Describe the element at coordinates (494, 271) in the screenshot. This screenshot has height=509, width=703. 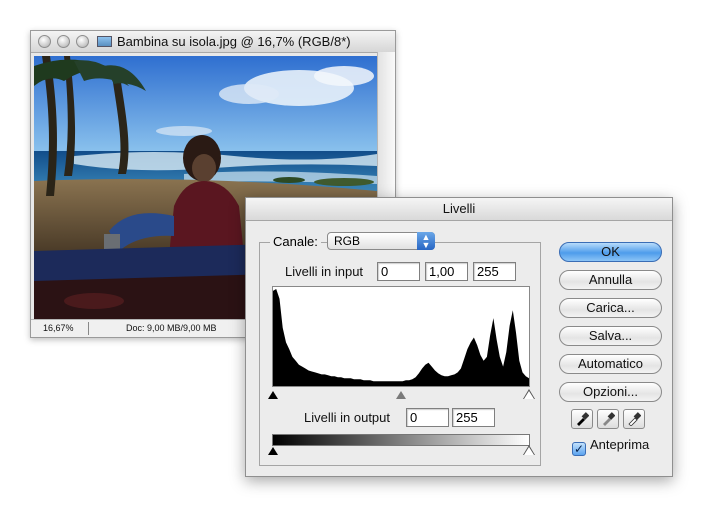
I see `input-white-field: 255` at that location.